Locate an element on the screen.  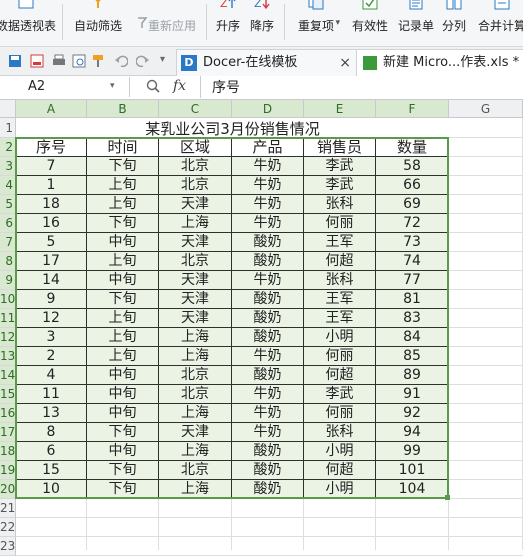
table-header-cell: 时间 is located at coordinates (123, 147).